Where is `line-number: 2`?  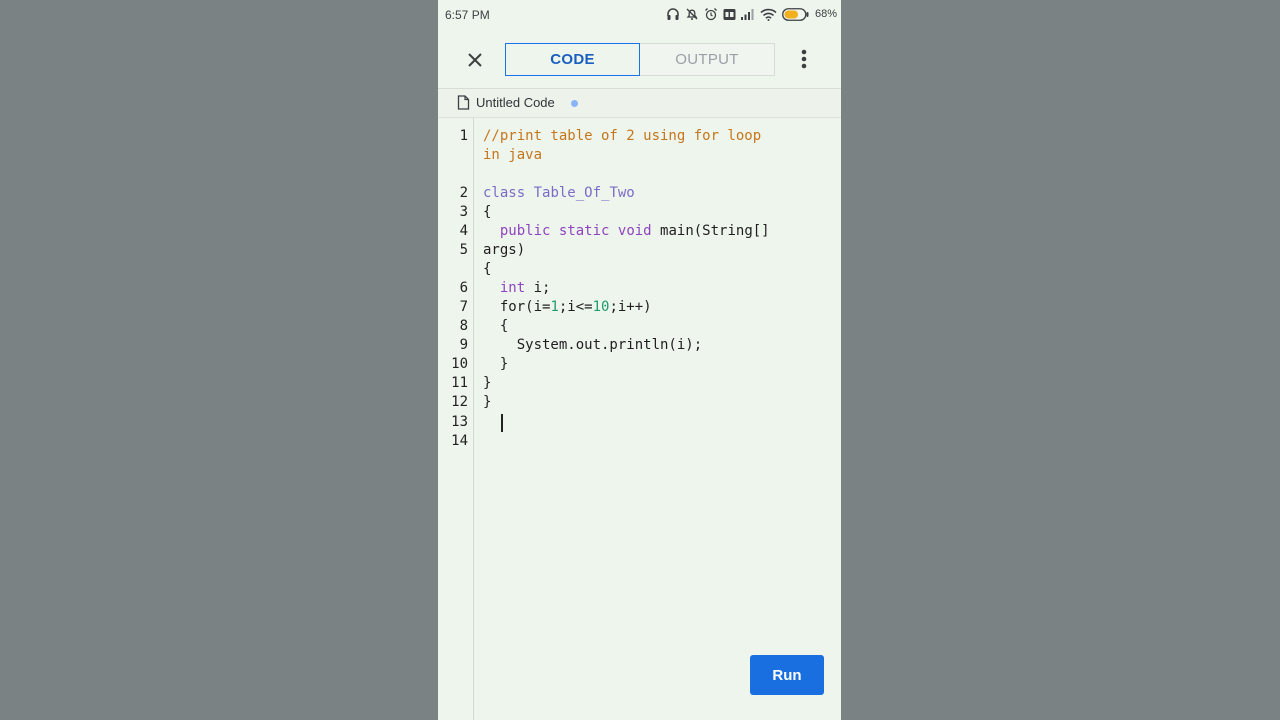
line-number: 2 is located at coordinates (463, 193).